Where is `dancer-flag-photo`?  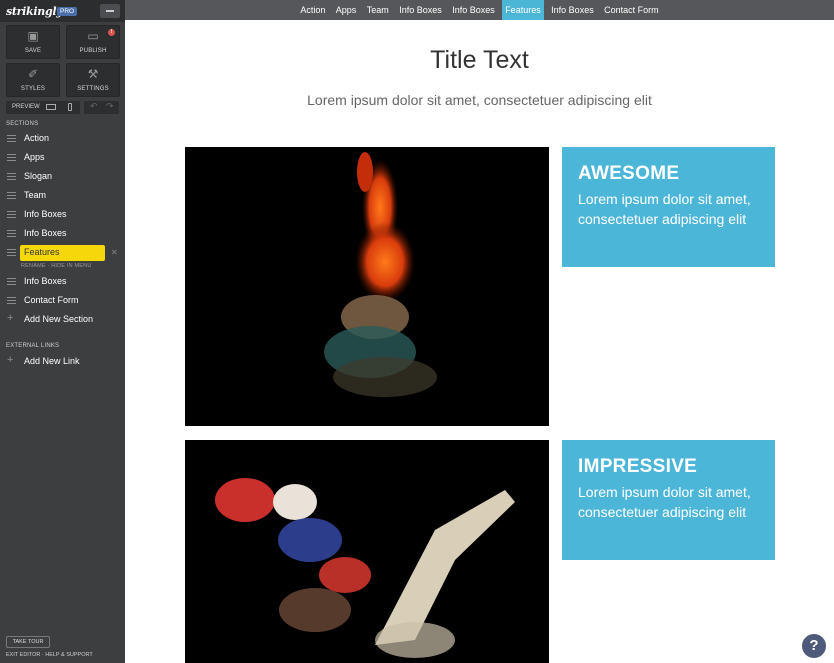
dancer-flag-photo is located at coordinates (367, 551).